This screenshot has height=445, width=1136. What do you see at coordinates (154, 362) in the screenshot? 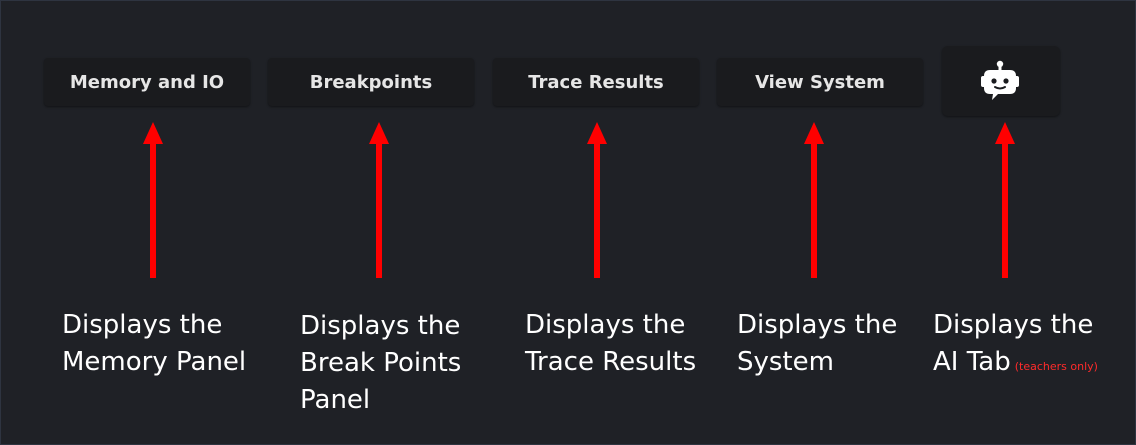
I see `caption-line: Memory Panel` at bounding box center [154, 362].